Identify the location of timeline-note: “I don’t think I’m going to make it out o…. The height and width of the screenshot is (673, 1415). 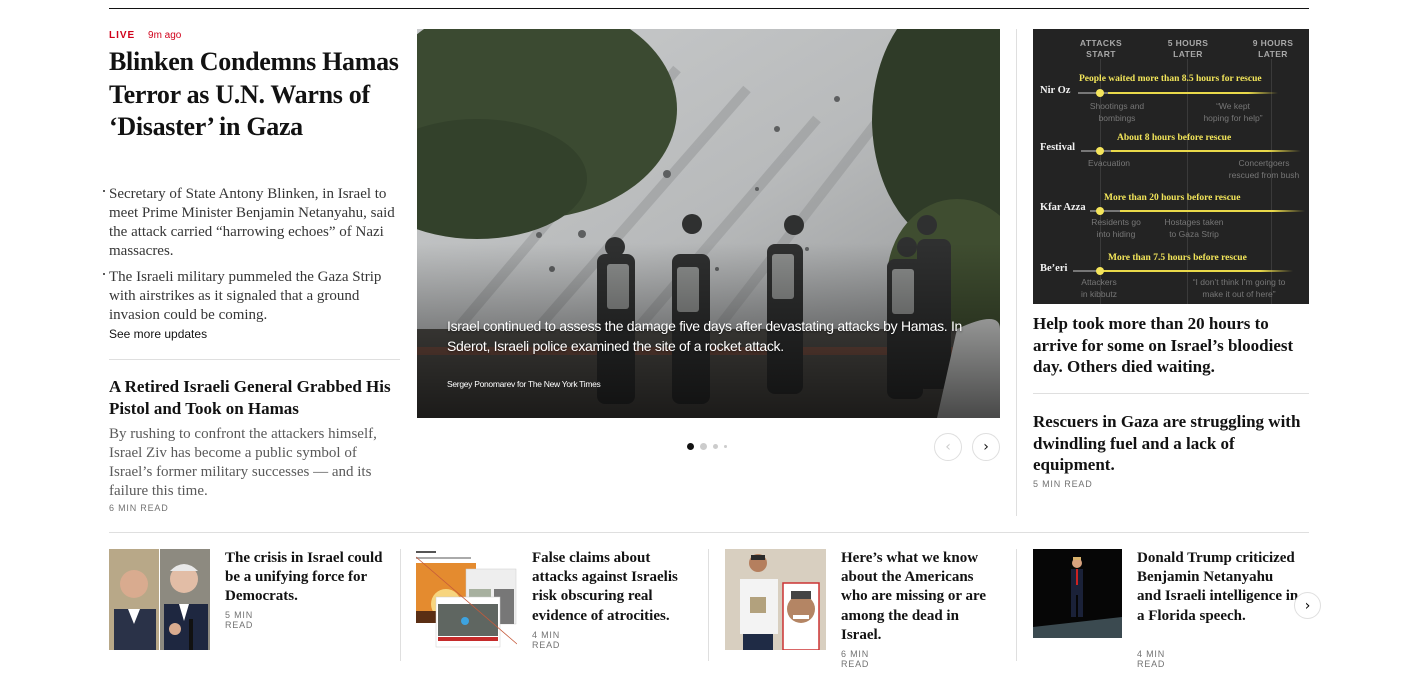
(1239, 288).